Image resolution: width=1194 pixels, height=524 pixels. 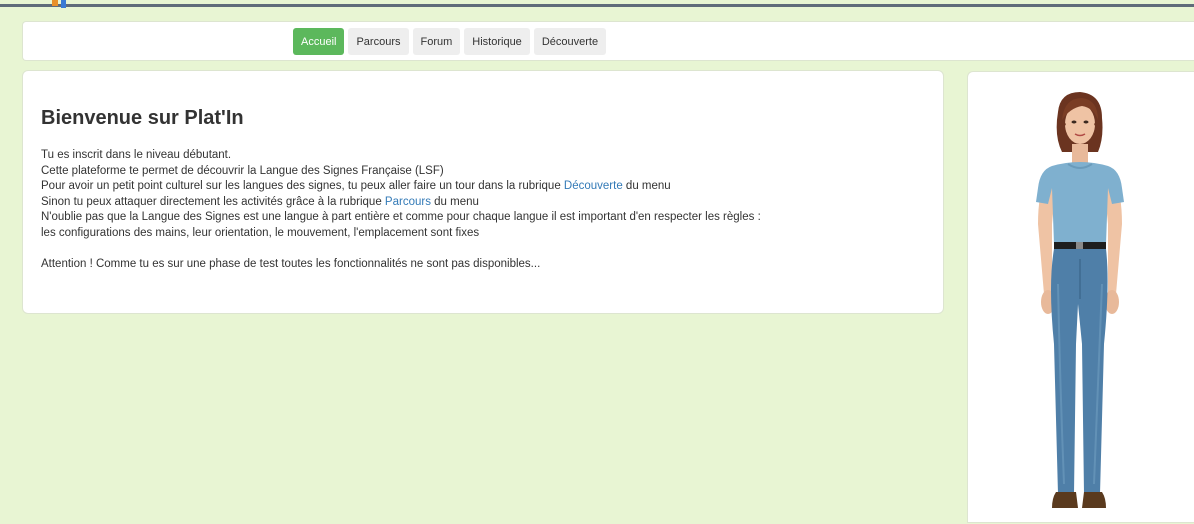 I want to click on logo-icon, so click(x=60, y=4).